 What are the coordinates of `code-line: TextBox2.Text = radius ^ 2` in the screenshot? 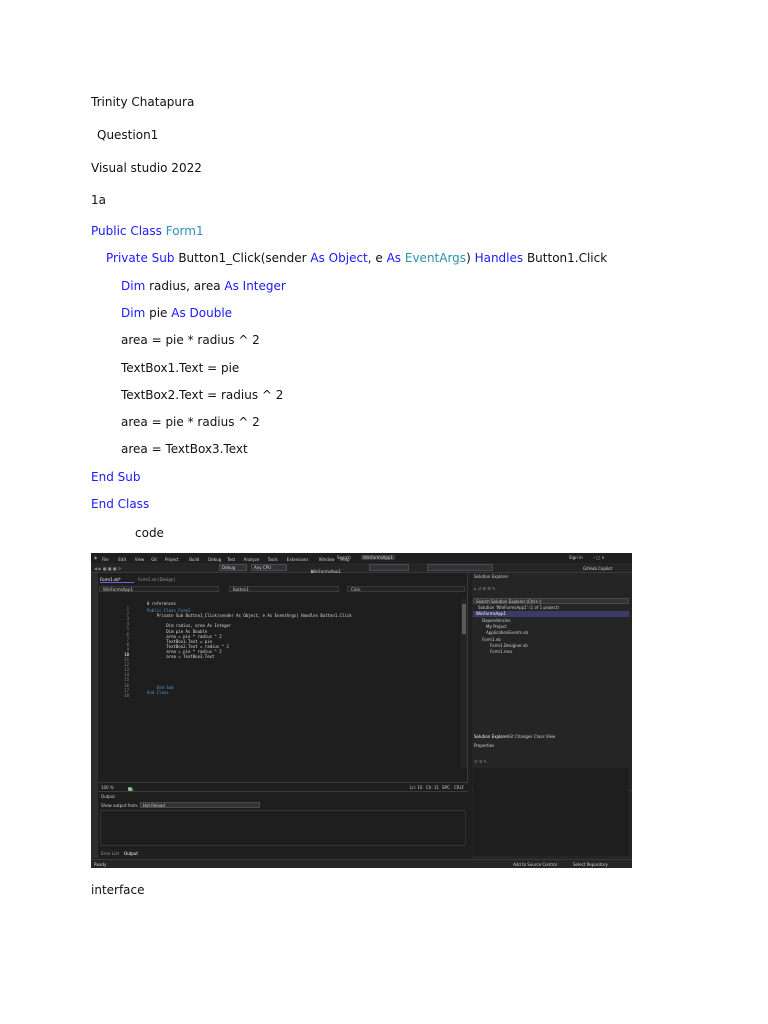 It's located at (202, 395).